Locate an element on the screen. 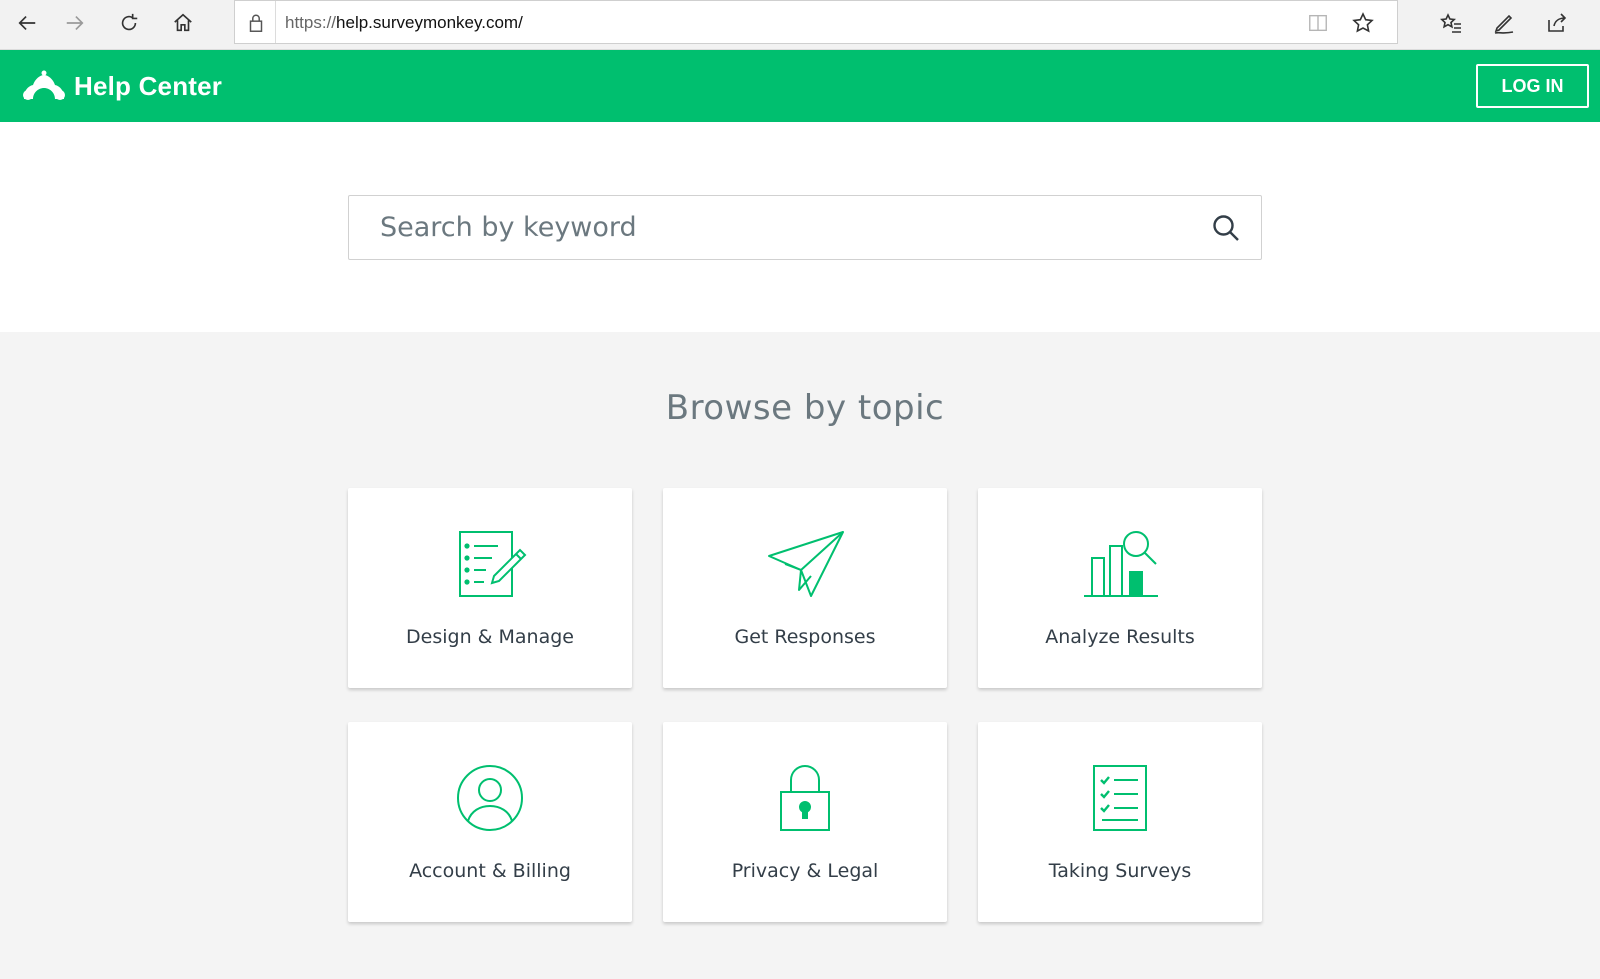 This screenshot has width=1600, height=979. topic-card-get-responses: Get Responses is located at coordinates (805, 588).